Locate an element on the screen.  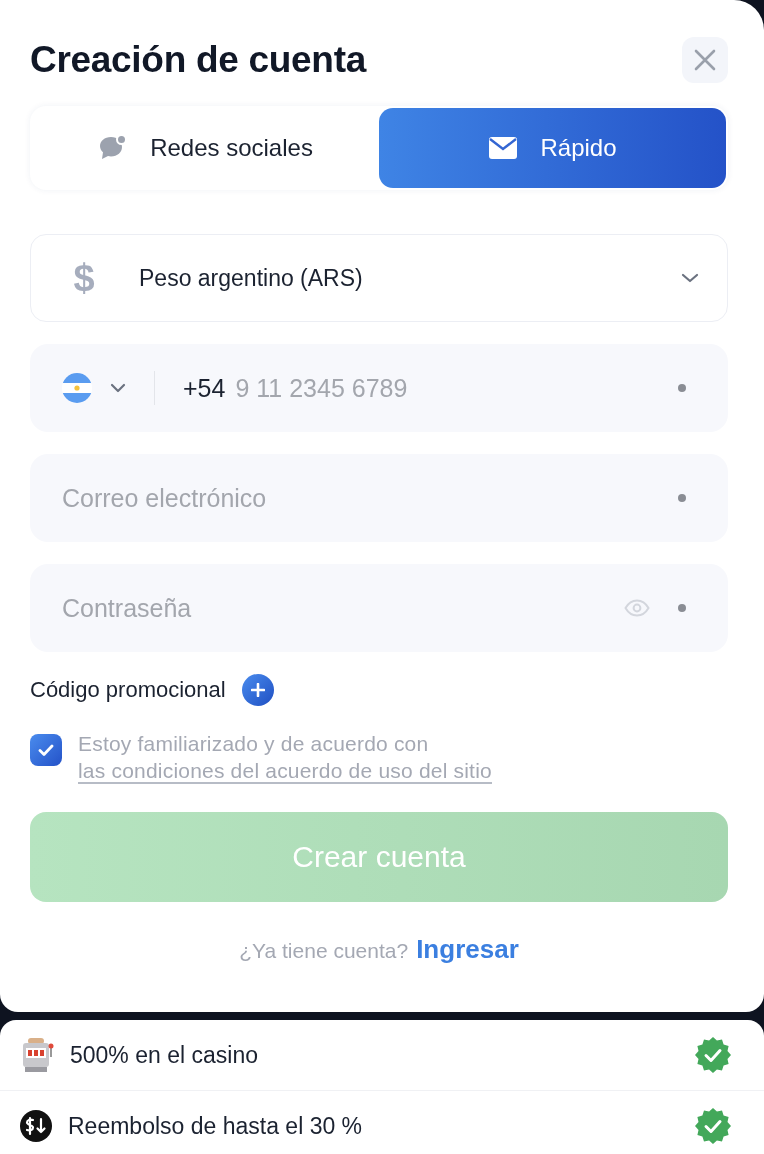
close-button is located at coordinates (705, 60).